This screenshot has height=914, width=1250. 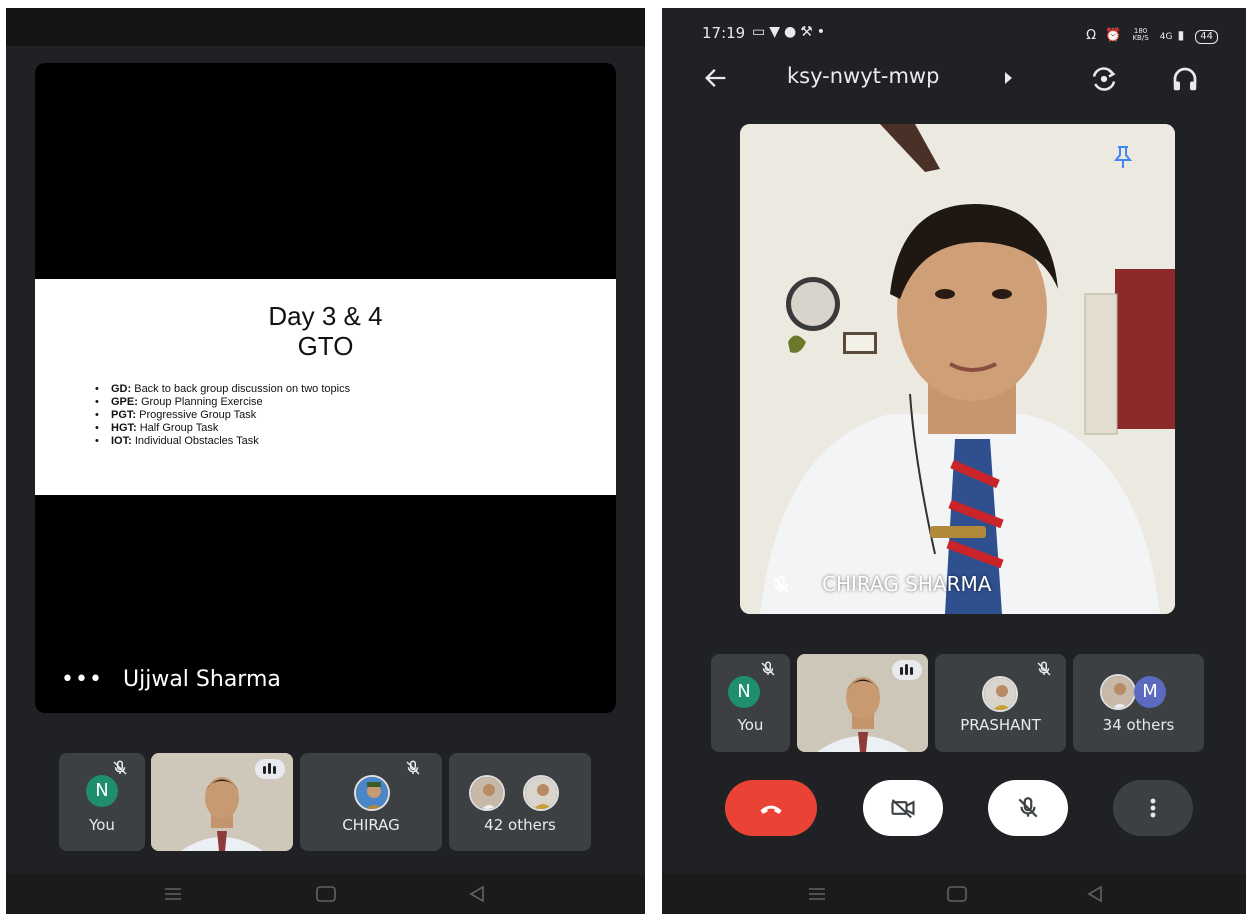 I want to click on headphones-icon, so click(x=1185, y=79).